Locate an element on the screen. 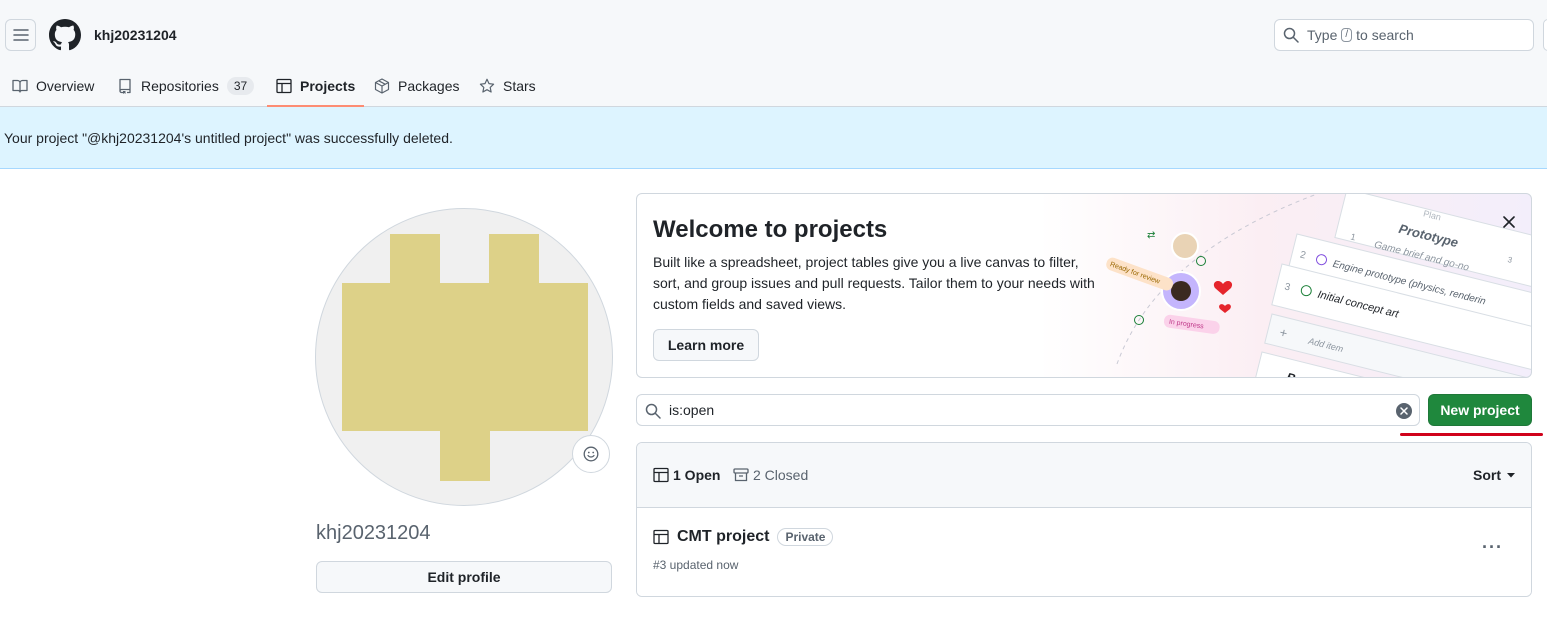 The height and width of the screenshot is (618, 1547). dismiss-welcome-button is located at coordinates (1509, 222).